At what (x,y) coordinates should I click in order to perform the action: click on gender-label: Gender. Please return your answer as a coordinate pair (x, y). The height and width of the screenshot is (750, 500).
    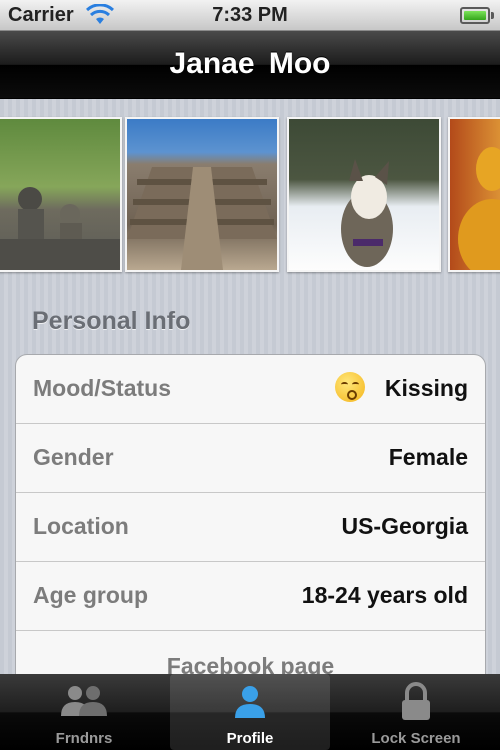
    Looking at the image, I should click on (73, 457).